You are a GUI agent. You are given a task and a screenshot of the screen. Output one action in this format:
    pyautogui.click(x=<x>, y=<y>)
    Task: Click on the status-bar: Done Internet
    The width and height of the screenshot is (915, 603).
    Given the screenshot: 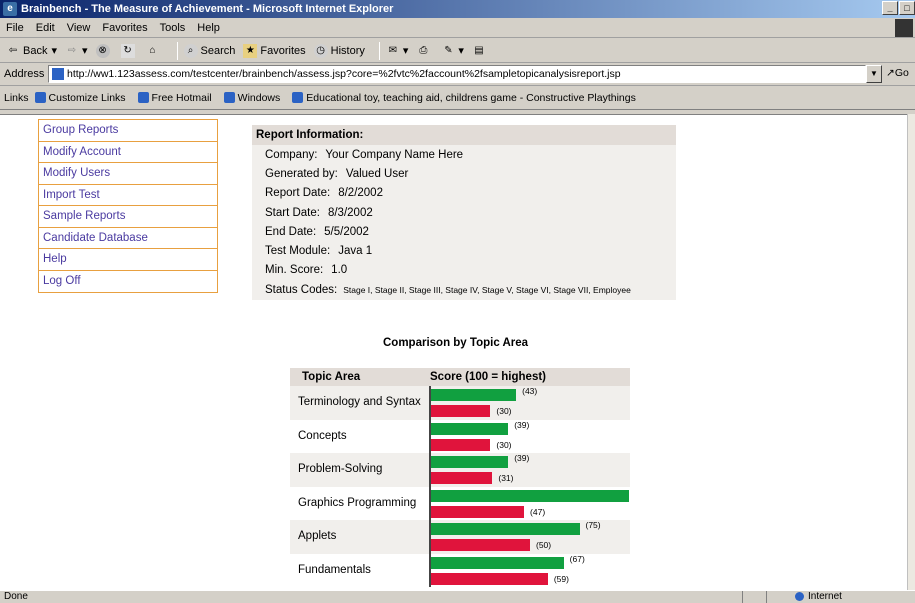 What is the action you would take?
    pyautogui.click(x=457, y=596)
    